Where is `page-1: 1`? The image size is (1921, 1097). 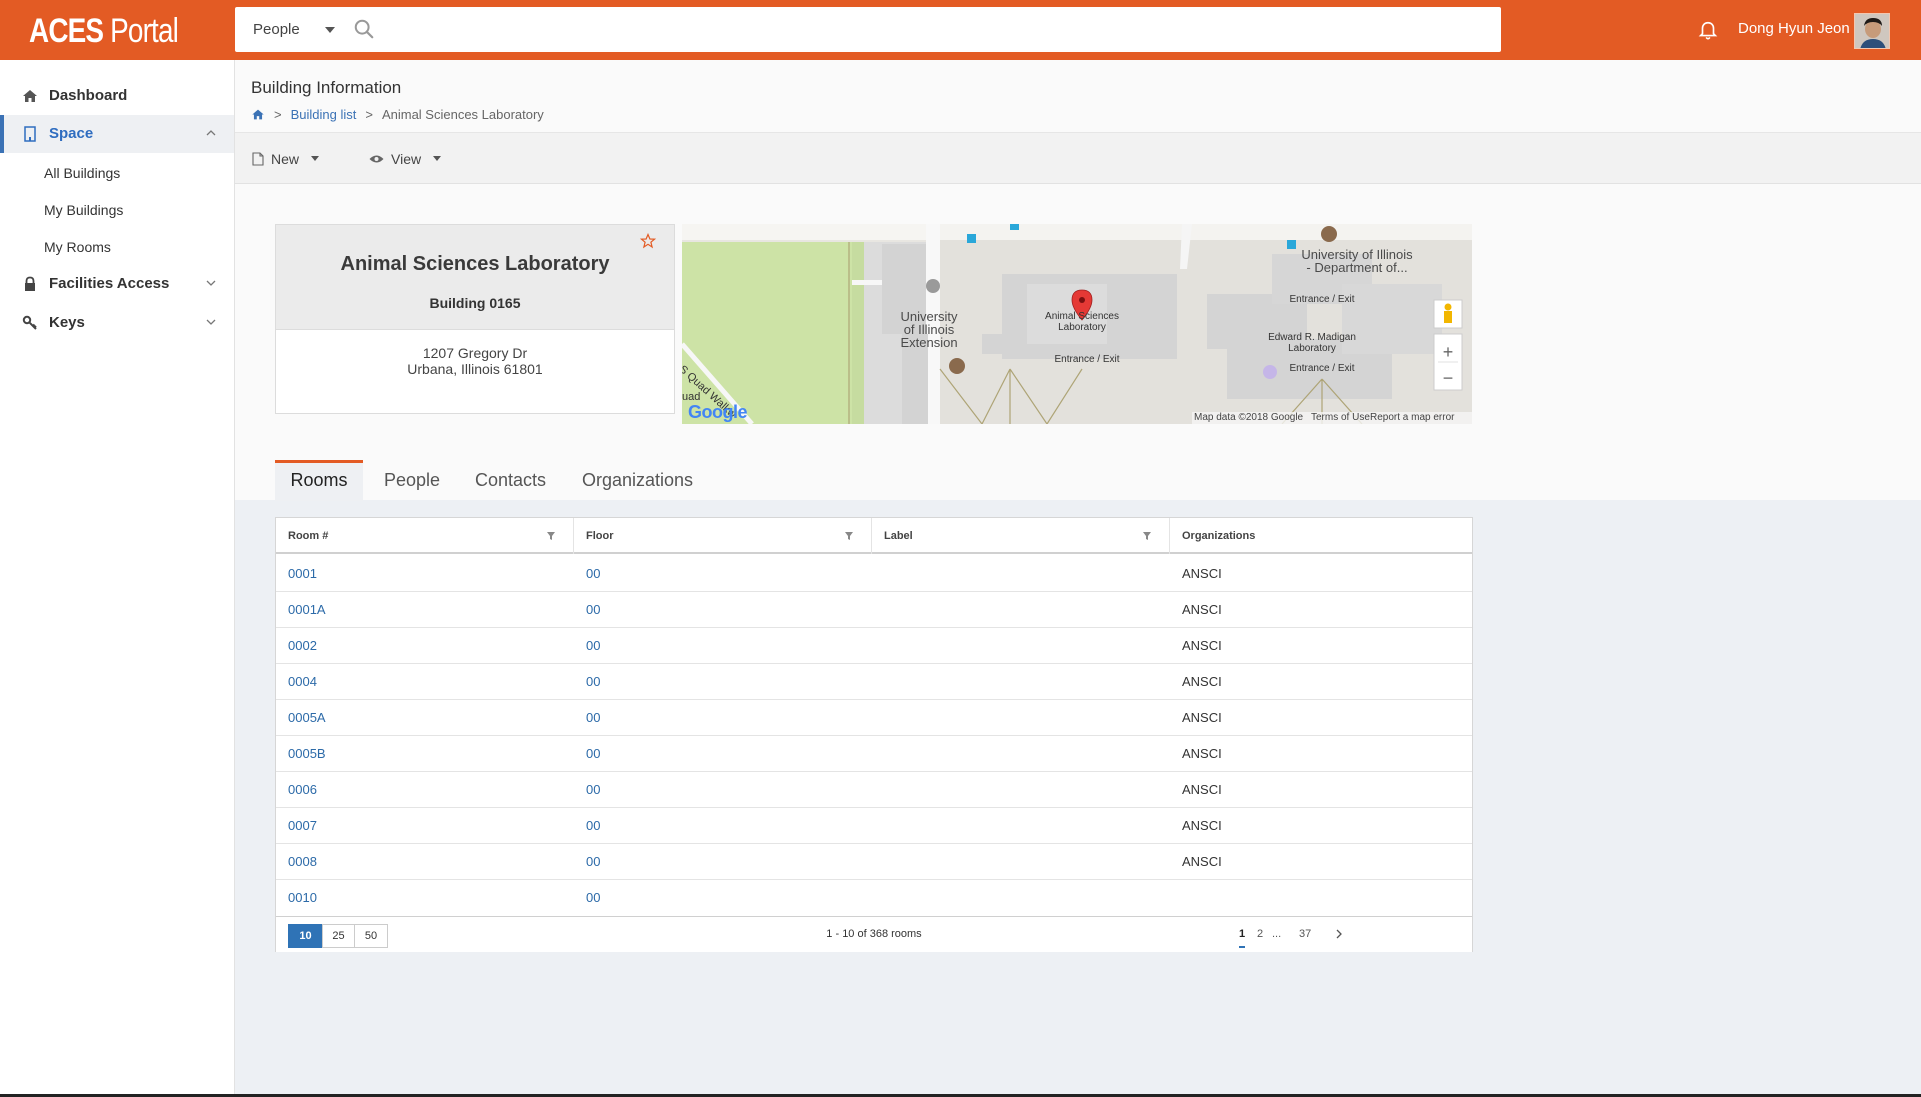 page-1: 1 is located at coordinates (1242, 938).